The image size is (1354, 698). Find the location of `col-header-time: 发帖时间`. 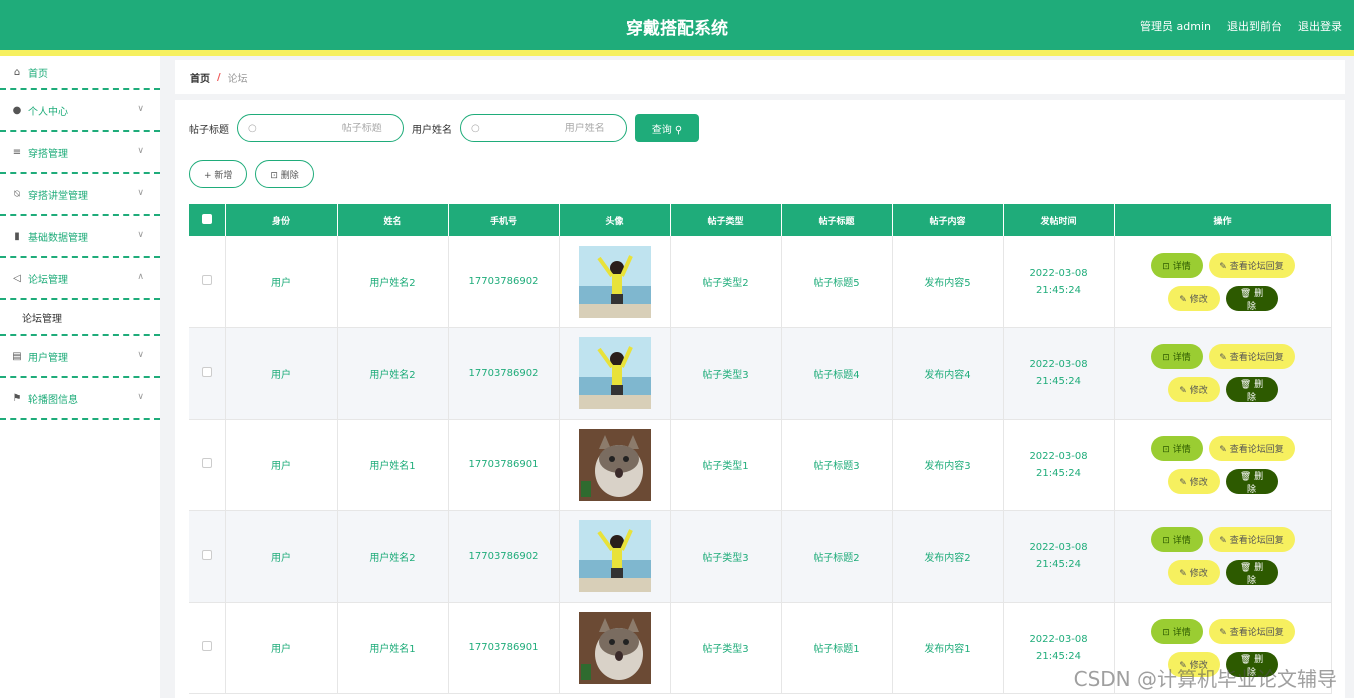

col-header-time: 发帖时间 is located at coordinates (1059, 220).